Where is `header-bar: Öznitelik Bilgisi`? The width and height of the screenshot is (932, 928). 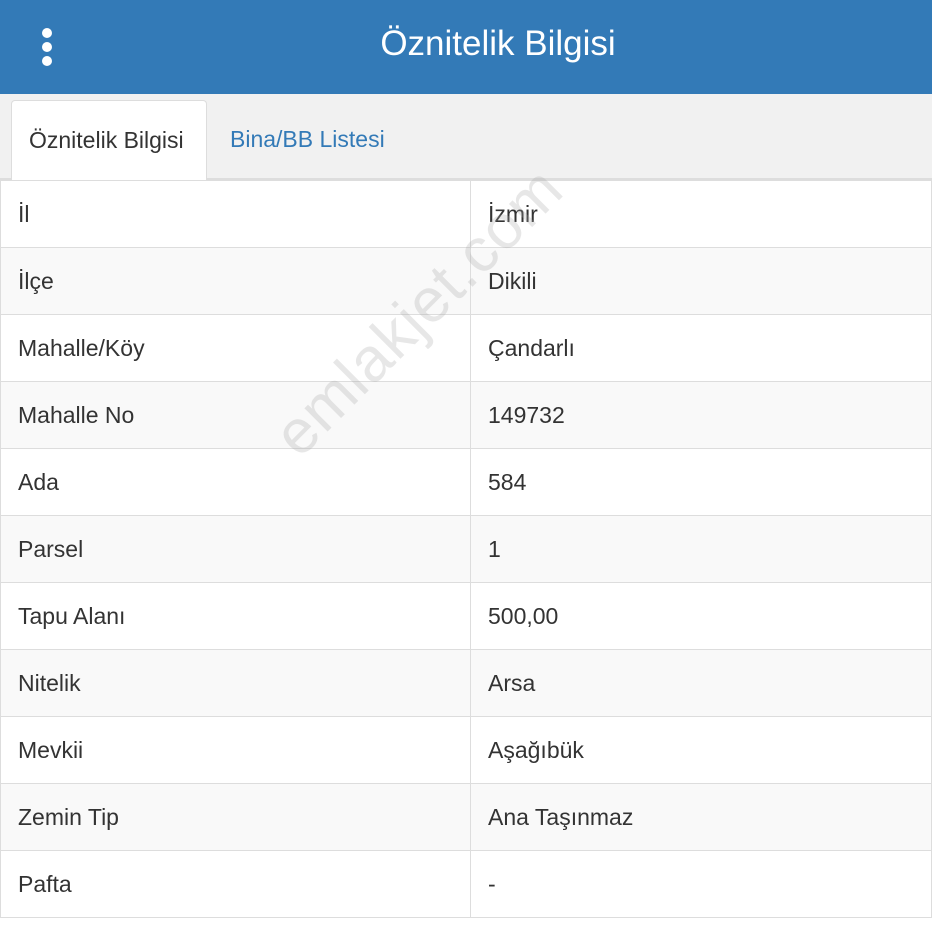 header-bar: Öznitelik Bilgisi is located at coordinates (466, 47).